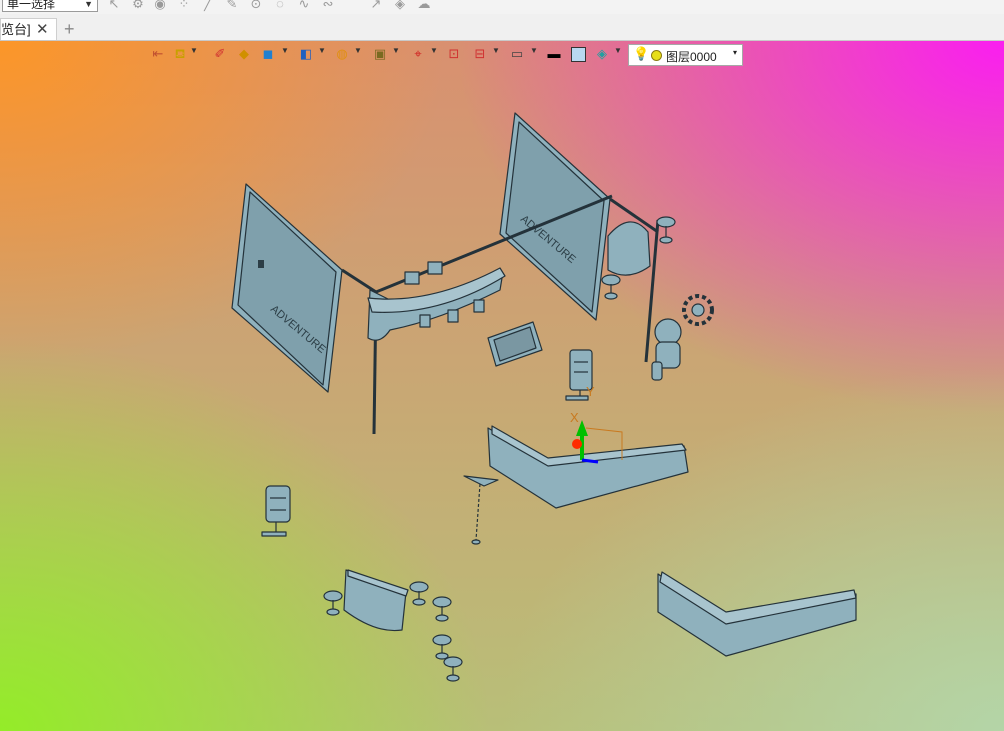 This screenshot has width=1004, height=731. What do you see at coordinates (256, 6) in the screenshot?
I see `circle-icon: ⊙` at bounding box center [256, 6].